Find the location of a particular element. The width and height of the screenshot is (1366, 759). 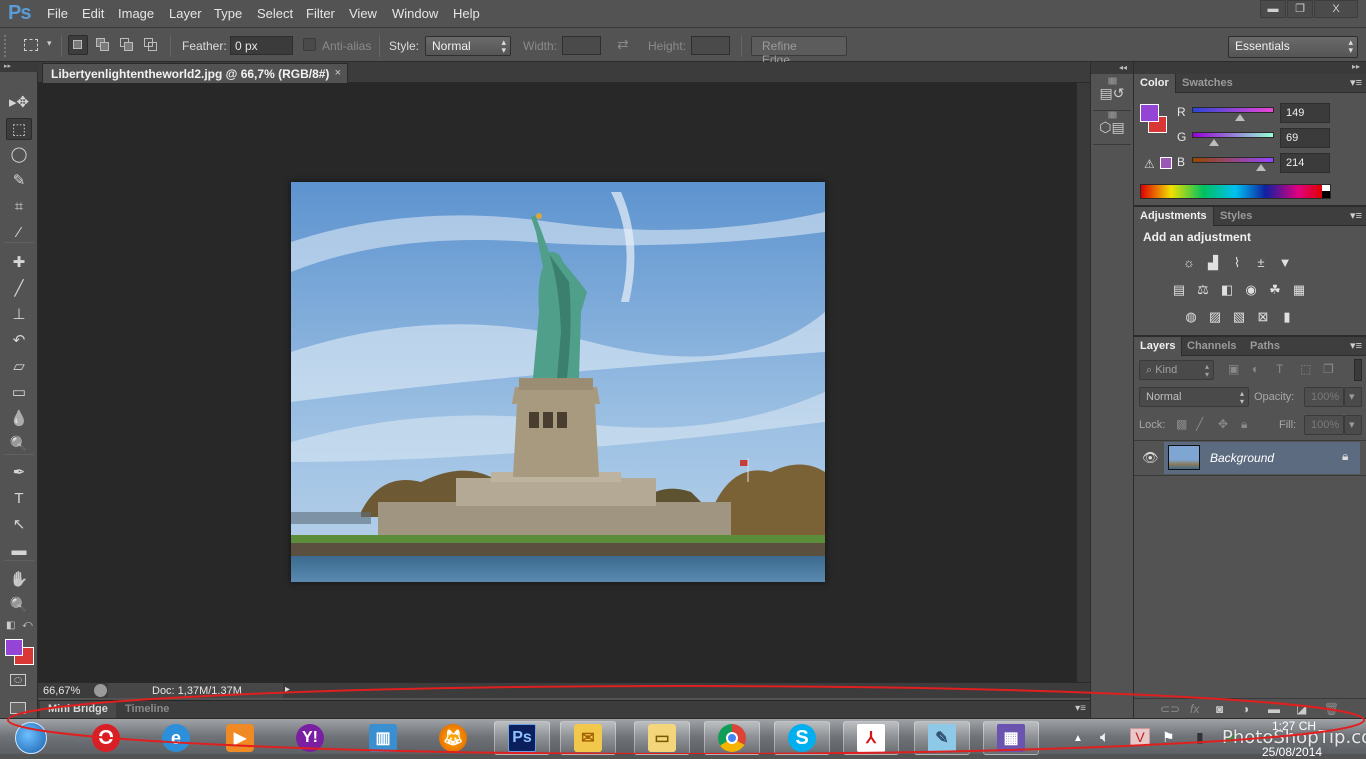

swap-dimensions-icon: ⇄ is located at coordinates (623, 44).